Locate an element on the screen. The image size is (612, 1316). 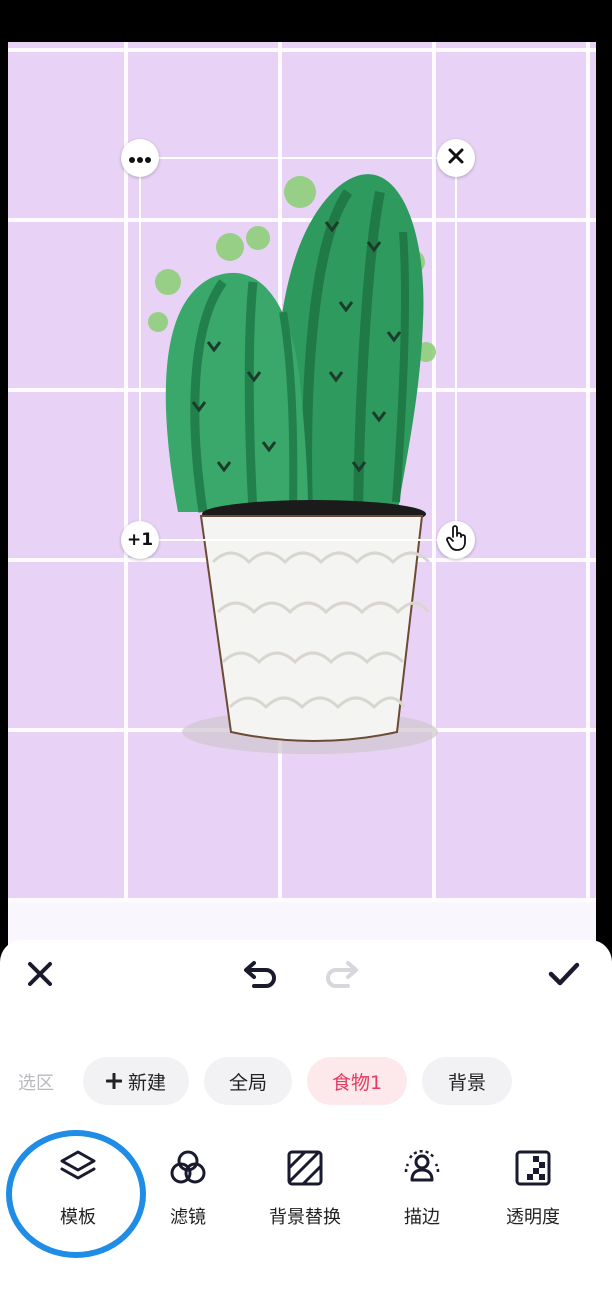
close-button is located at coordinates (40, 976).